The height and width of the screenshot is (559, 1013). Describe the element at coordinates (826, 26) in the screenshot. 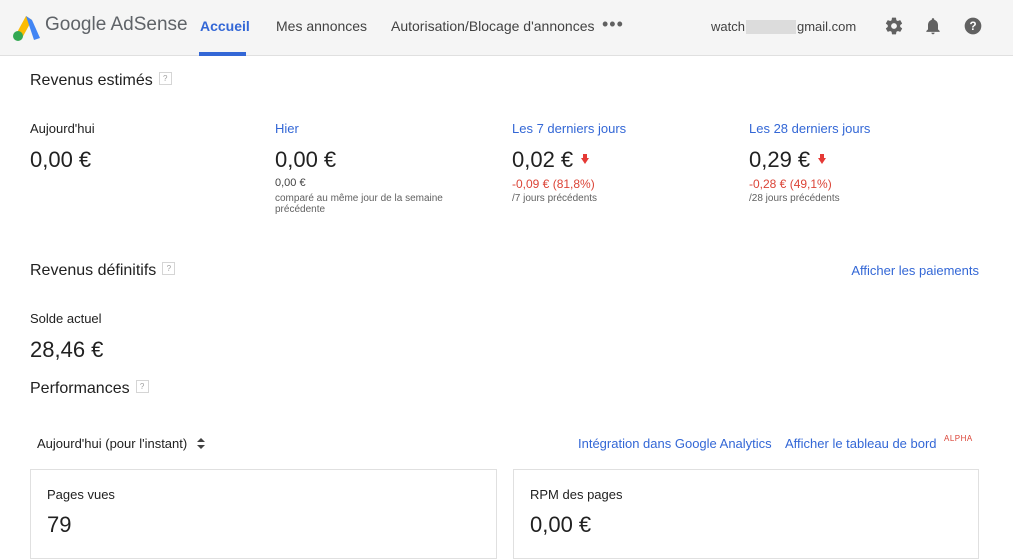

I see `account-email-suffix: gmail.com` at that location.